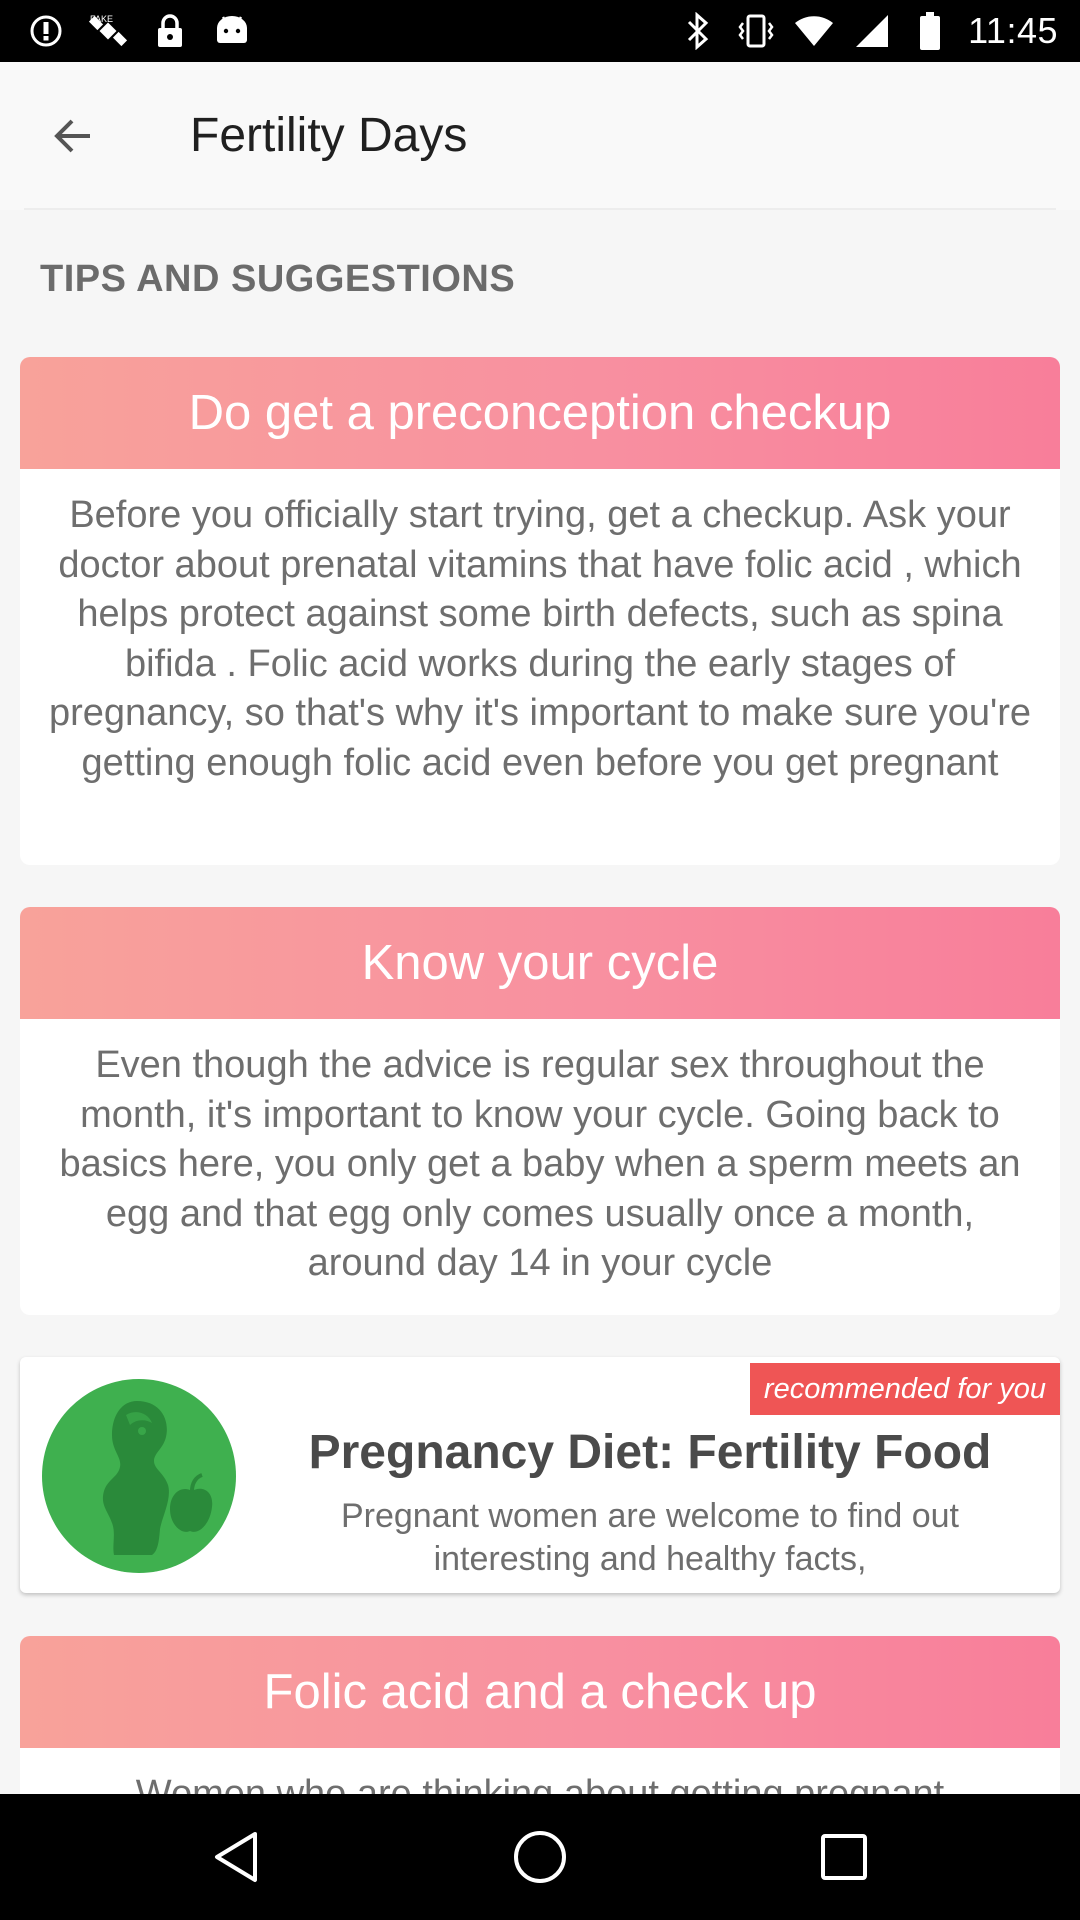  Describe the element at coordinates (329, 135) in the screenshot. I see `page-title: Fertility Days` at that location.